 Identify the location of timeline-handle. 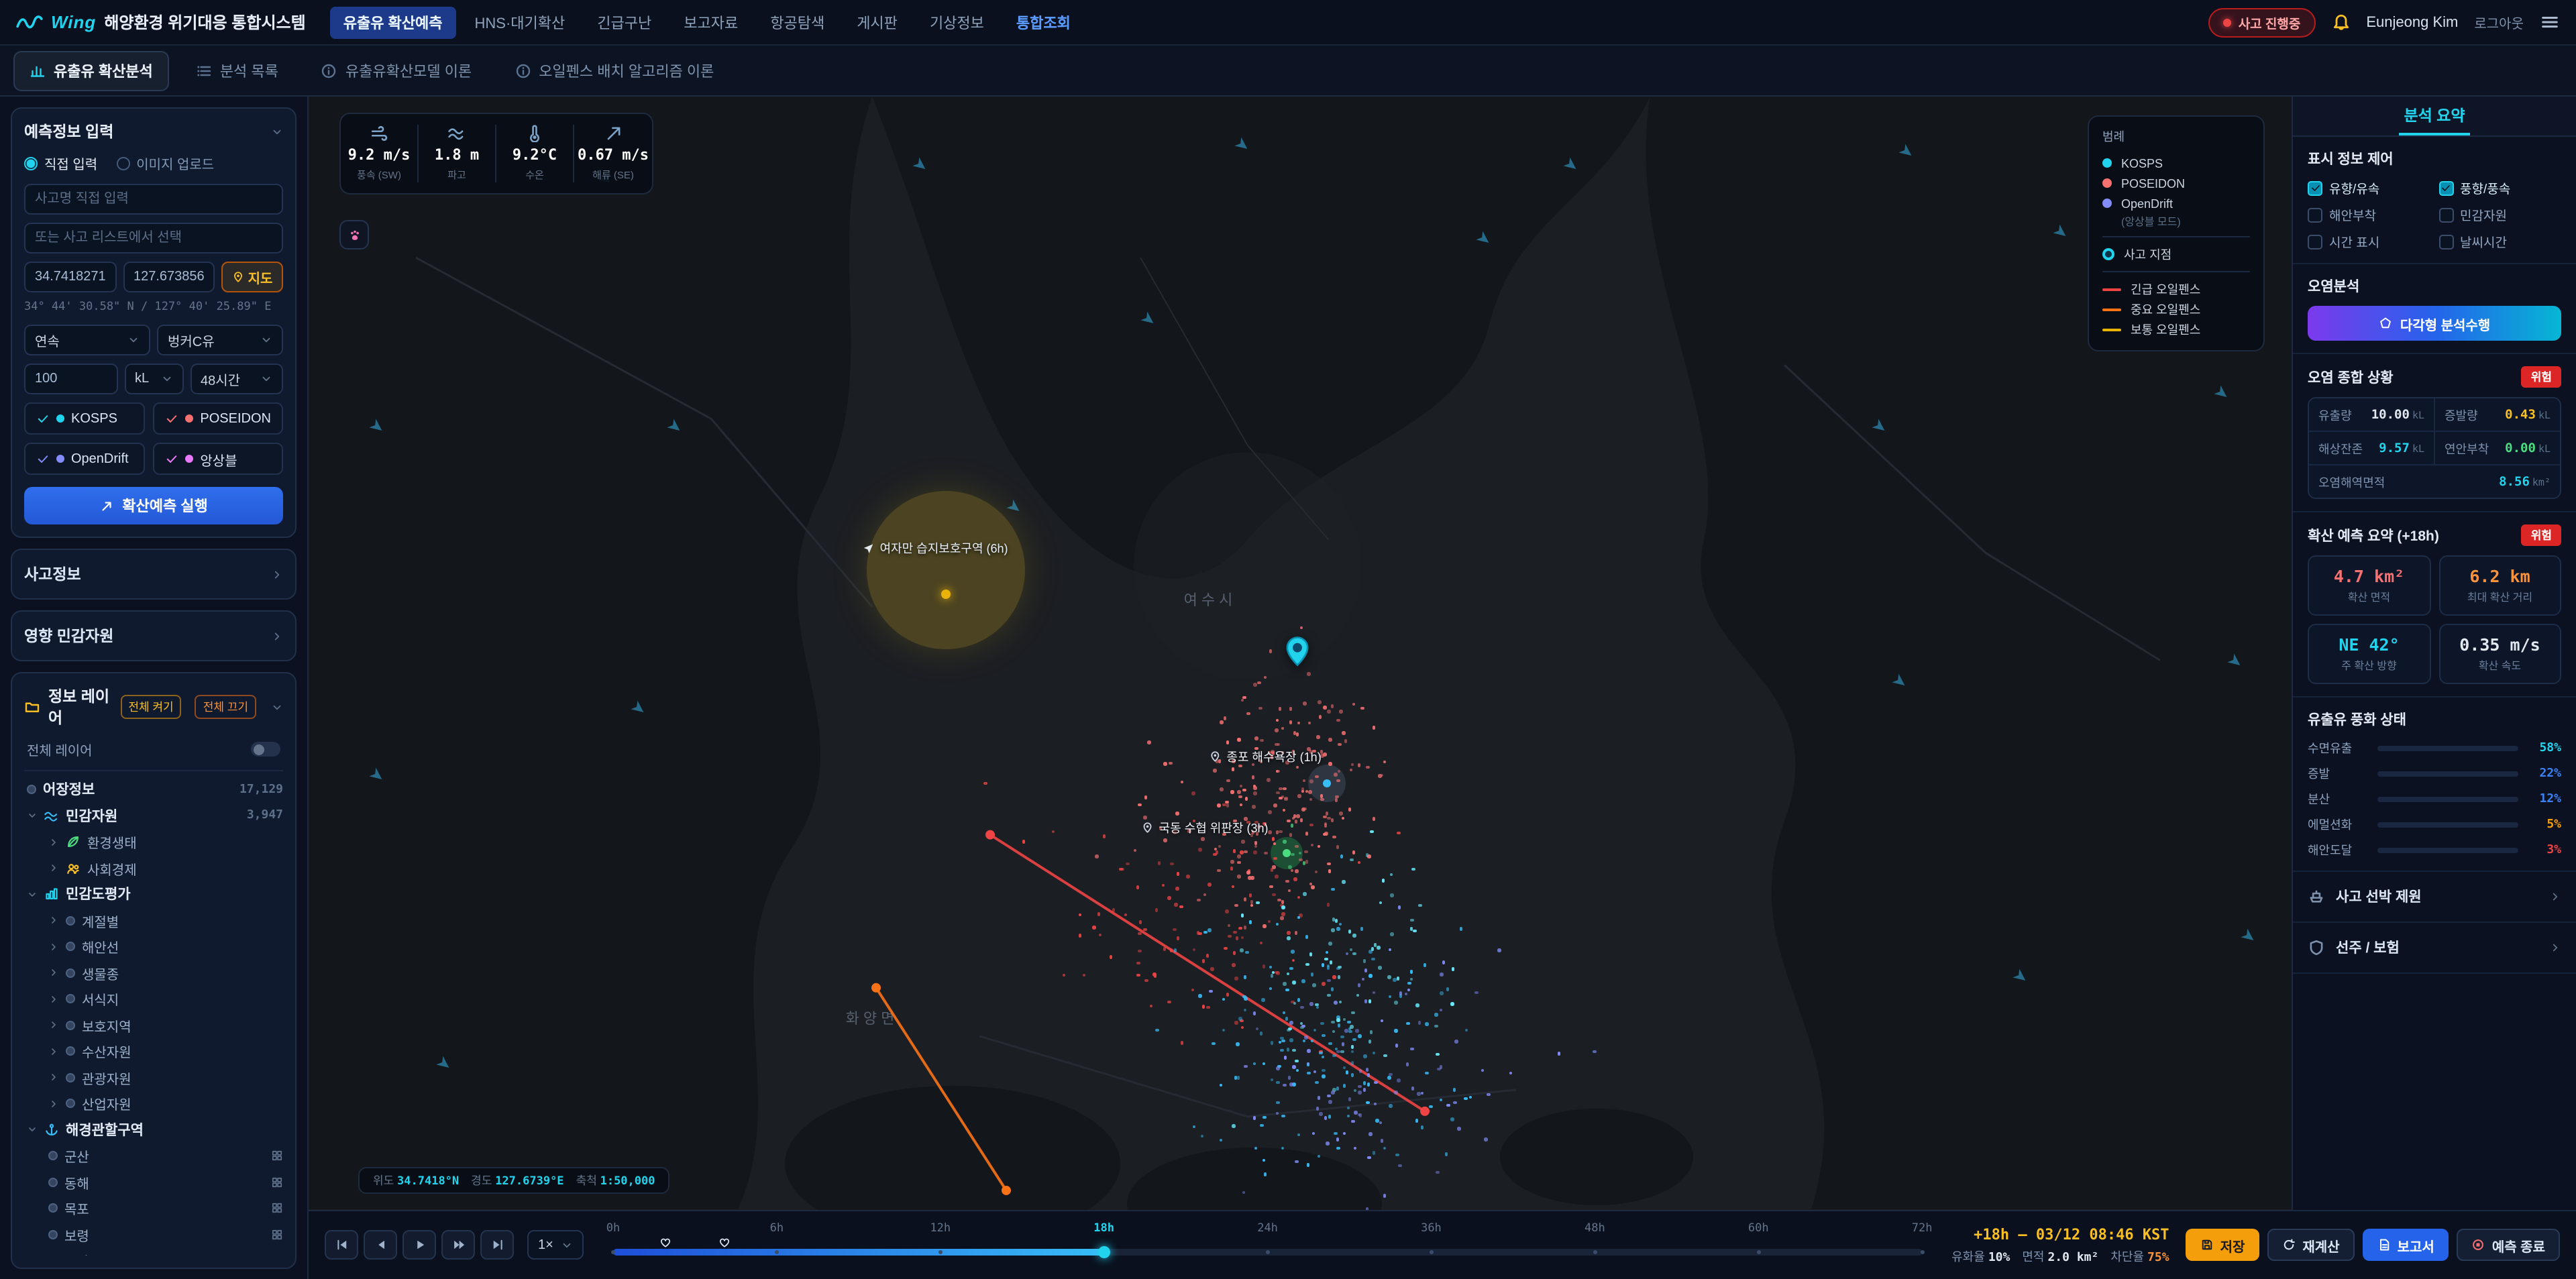
(1103, 1252).